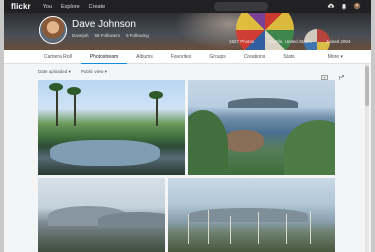 The image size is (375, 252). Describe the element at coordinates (217, 57) in the screenshot. I see `tab-groups: Groups` at that location.